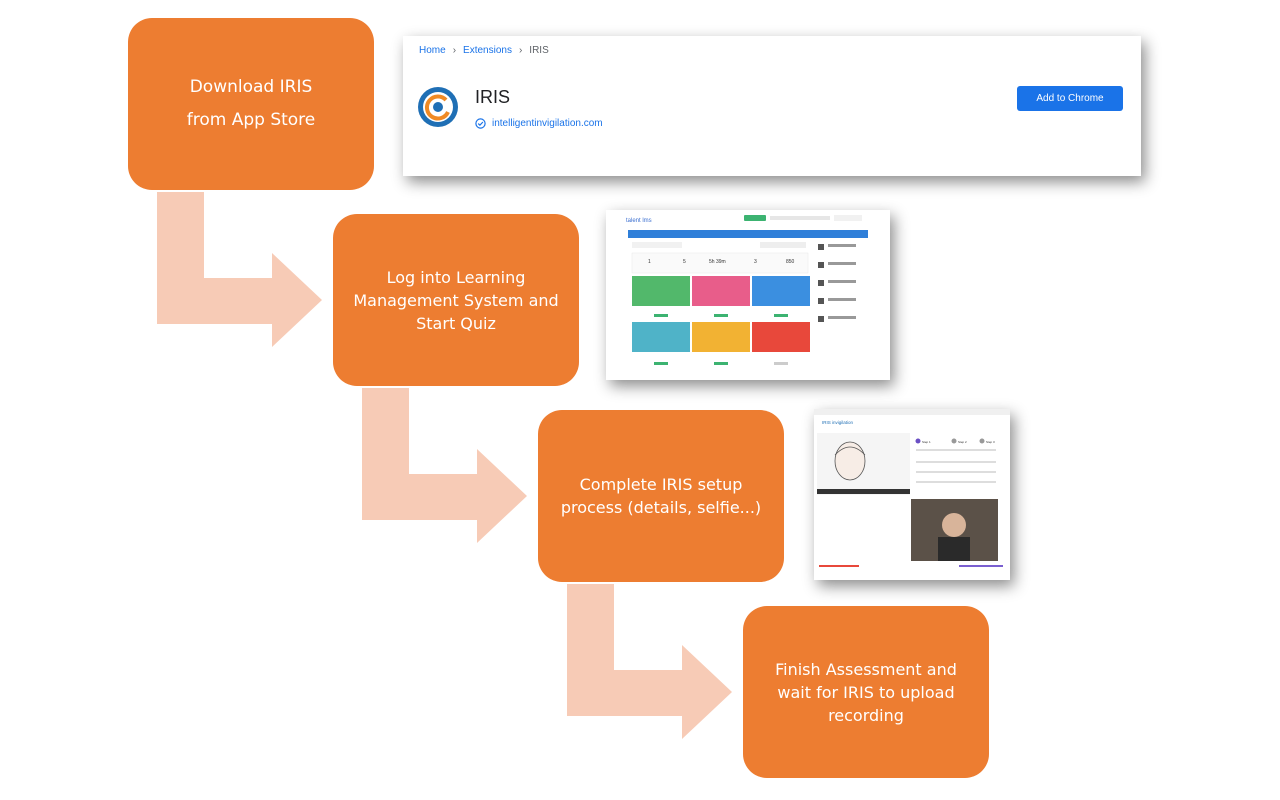 This screenshot has height=800, width=1280. I want to click on setup-brand-text: IRIS invigilation, so click(838, 422).